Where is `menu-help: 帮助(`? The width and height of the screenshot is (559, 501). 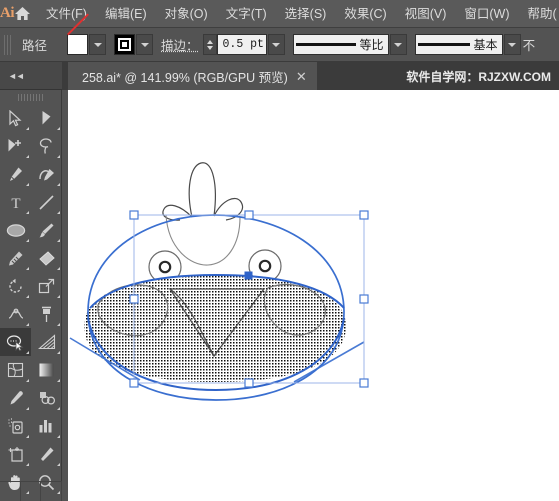
menu-help: 帮助( is located at coordinates (539, 14).